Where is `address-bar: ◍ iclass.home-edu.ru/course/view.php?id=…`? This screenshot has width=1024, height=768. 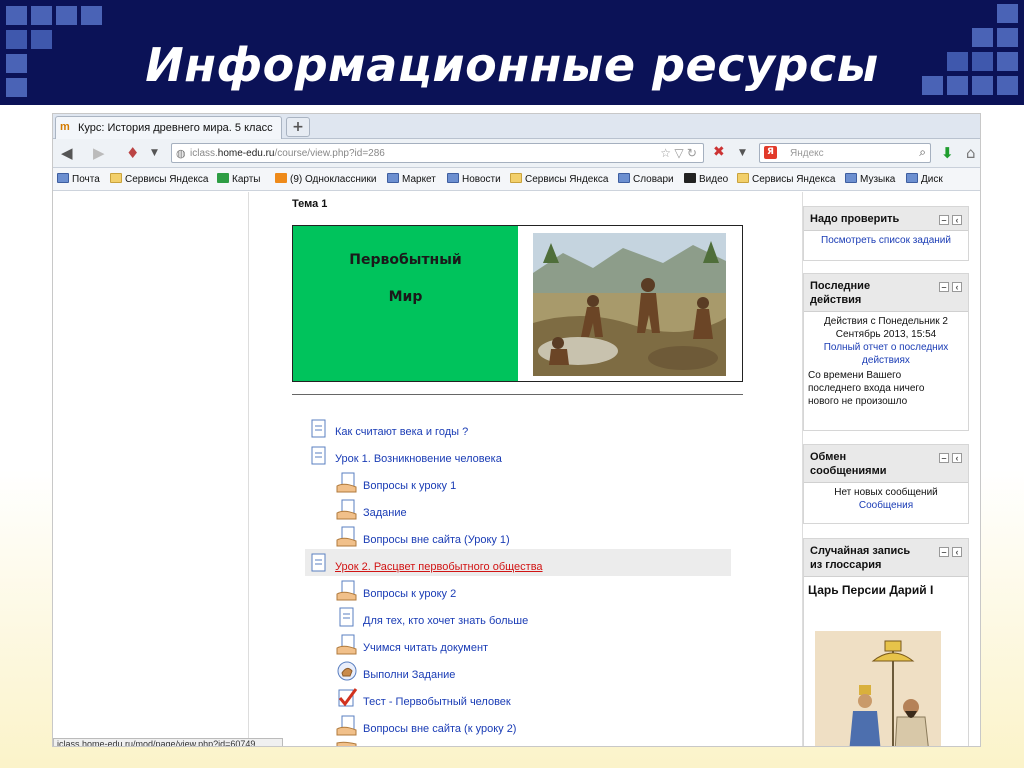 address-bar: ◍ iclass.home-edu.ru/course/view.php?id=… is located at coordinates (437, 153).